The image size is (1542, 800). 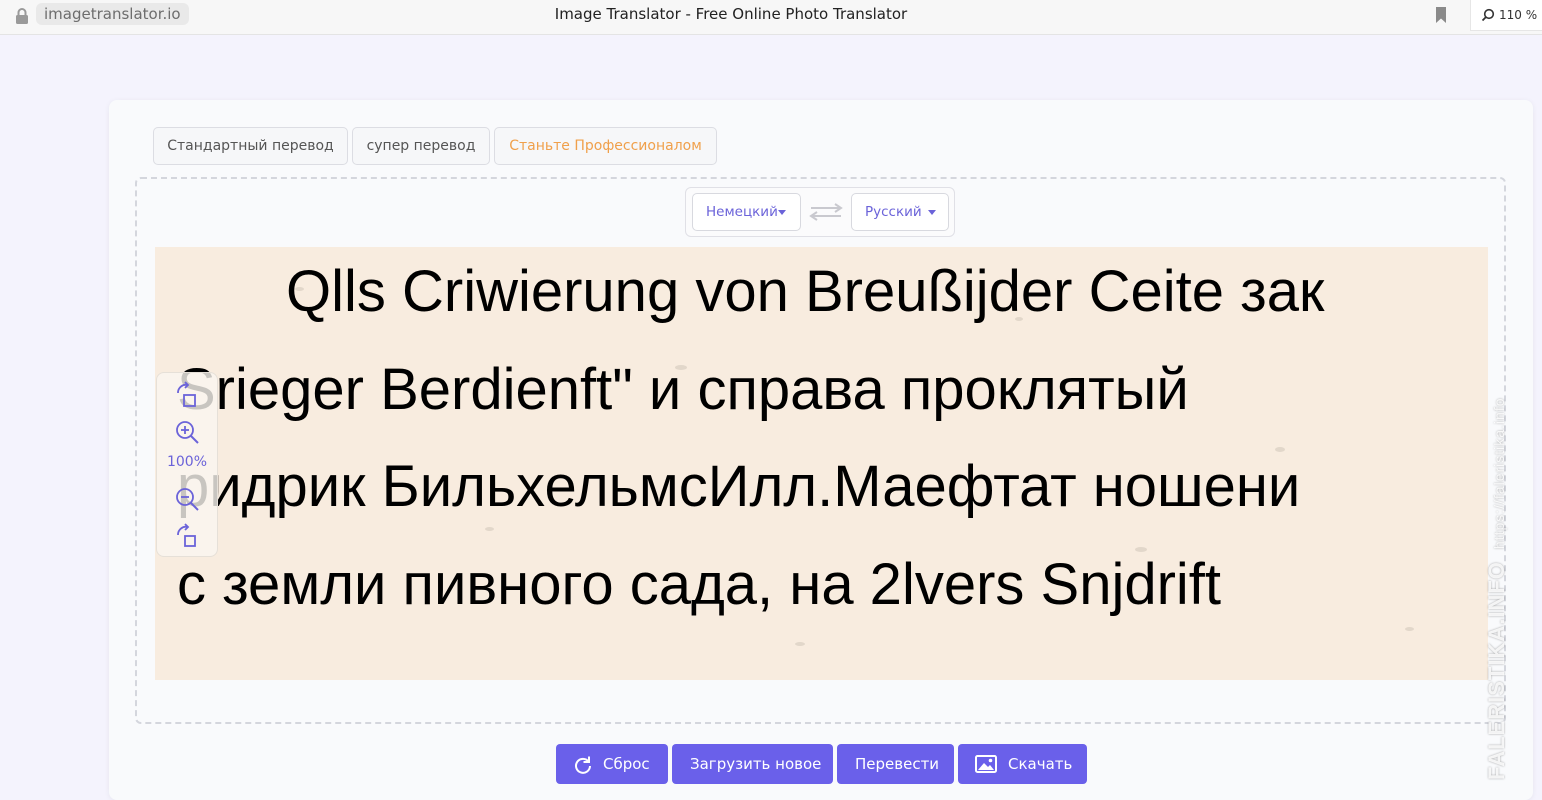 I want to click on image-text-line: Srieger Berdienft" и справа проклятый, so click(x=683, y=389).